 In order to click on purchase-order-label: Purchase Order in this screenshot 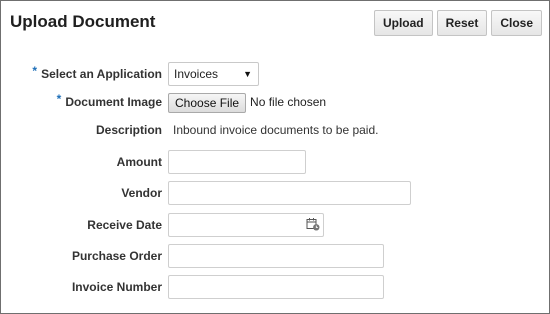, I will do `click(116, 256)`.